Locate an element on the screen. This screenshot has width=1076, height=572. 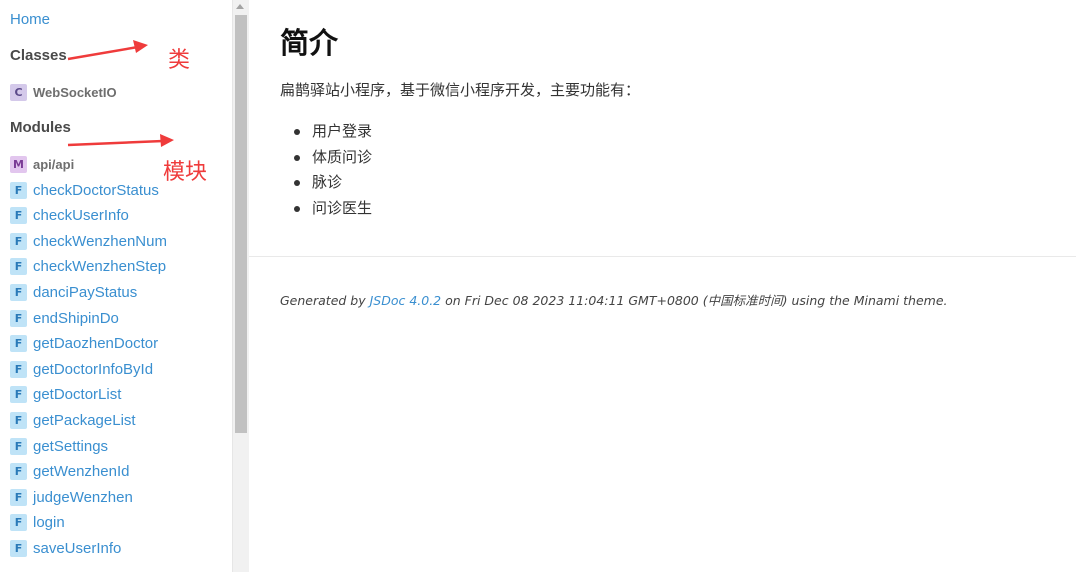
feature-list: 用户登录 体质问诊 脉诊 问诊医生 is located at coordinates (326, 170).